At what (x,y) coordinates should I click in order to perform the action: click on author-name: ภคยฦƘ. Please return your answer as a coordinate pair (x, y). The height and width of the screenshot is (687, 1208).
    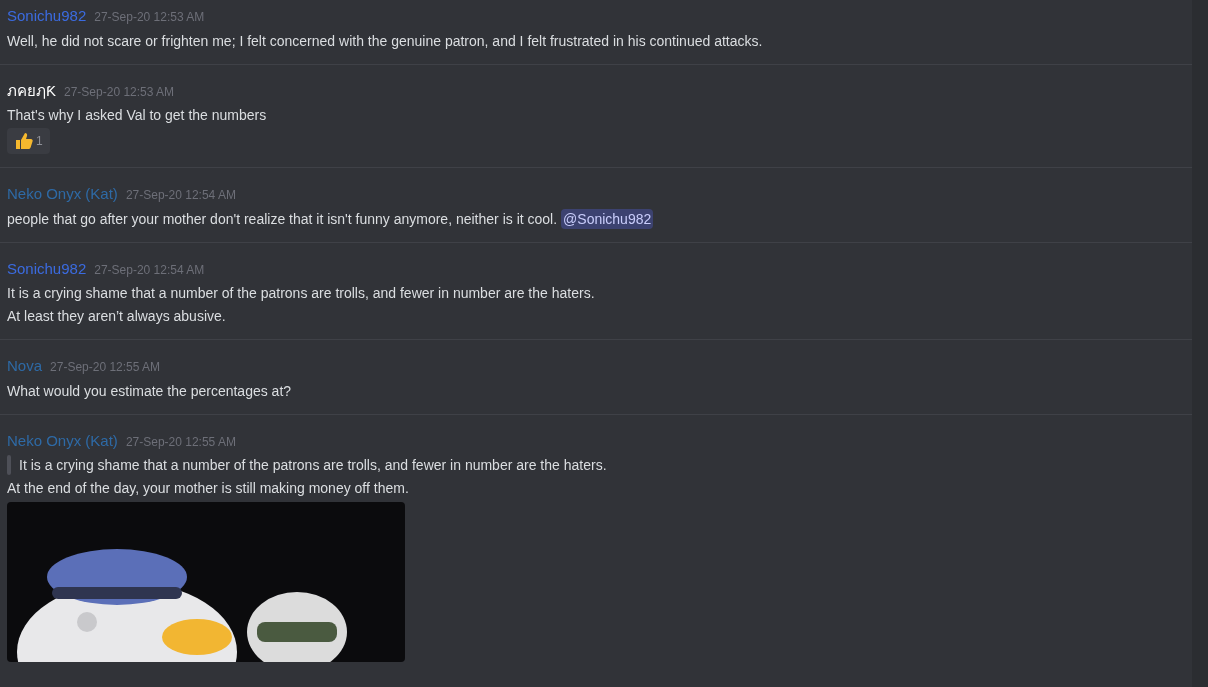
    Looking at the image, I should click on (31, 90).